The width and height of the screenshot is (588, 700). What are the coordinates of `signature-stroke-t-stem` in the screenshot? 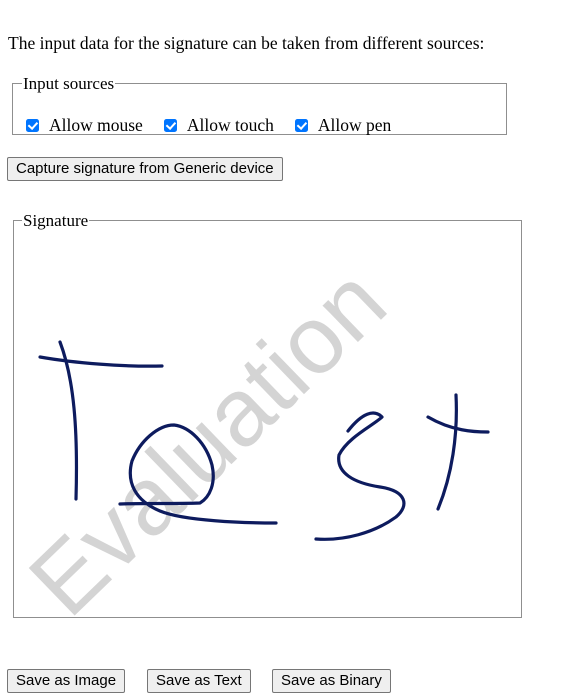 It's located at (68, 420).